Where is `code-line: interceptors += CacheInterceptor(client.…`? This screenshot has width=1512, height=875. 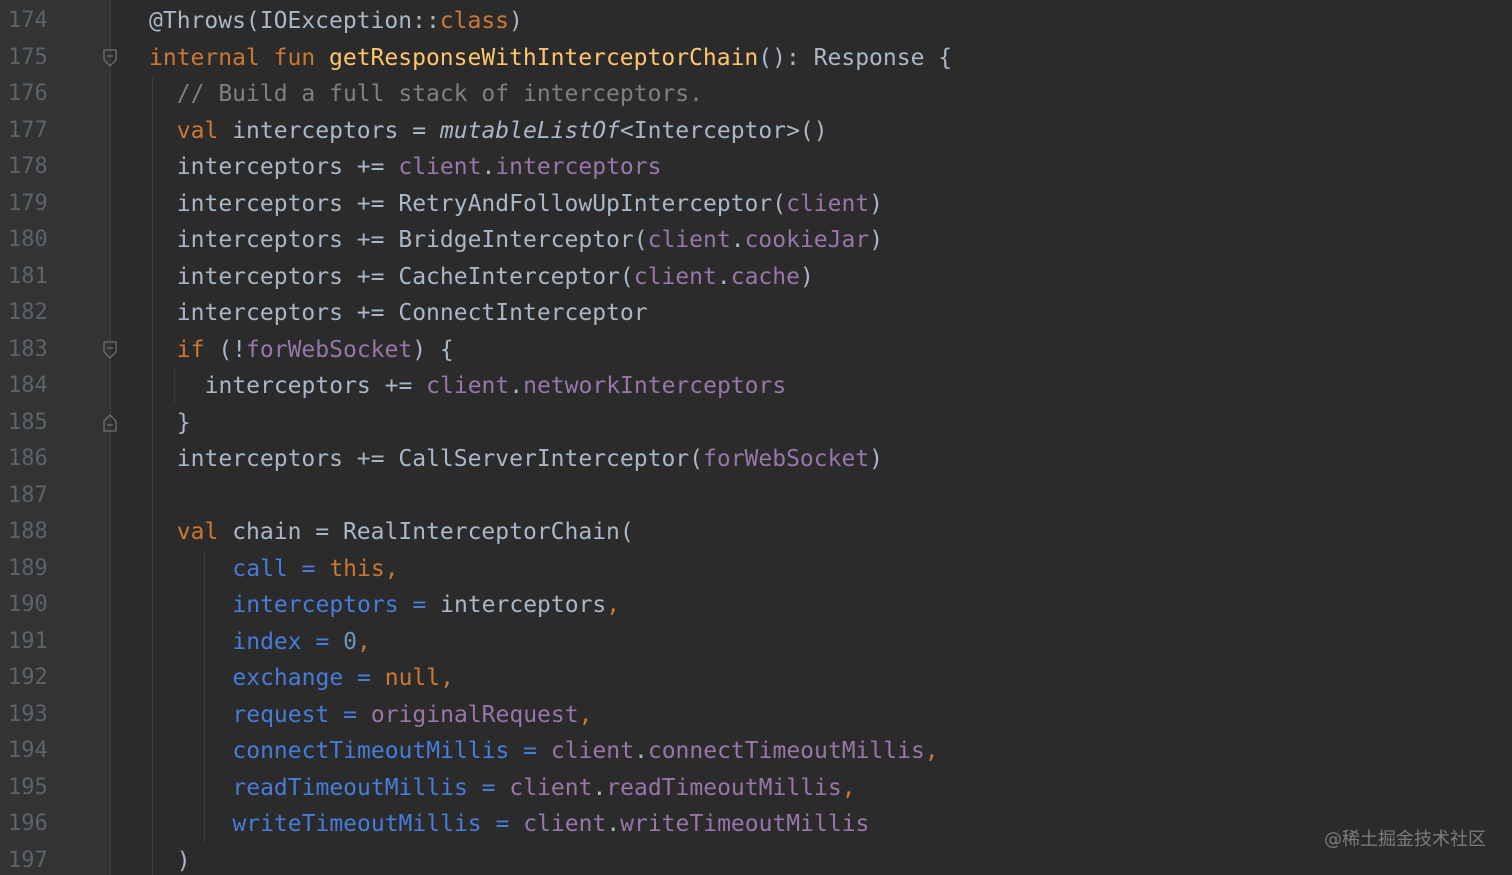
code-line: interceptors += CacheInterceptor(client.… is located at coordinates (495, 277).